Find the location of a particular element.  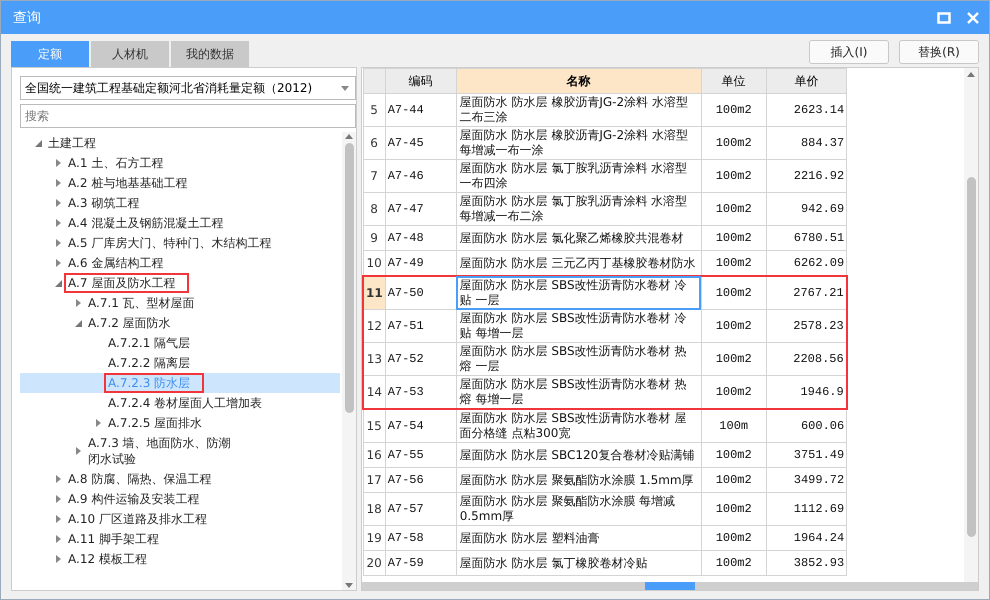

library-dropdown: 全国统一建筑工程基础定额河北省消耗量定额（2012) is located at coordinates (188, 88).